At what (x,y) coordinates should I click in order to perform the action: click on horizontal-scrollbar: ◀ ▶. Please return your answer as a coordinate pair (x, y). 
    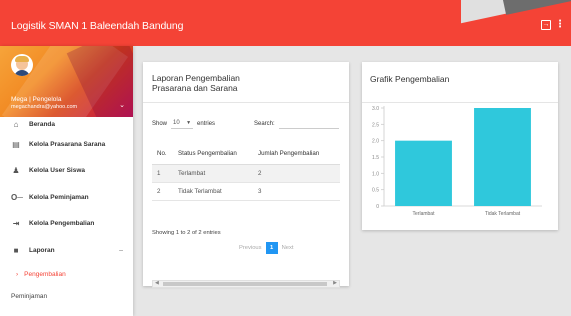
    Looking at the image, I should click on (246, 284).